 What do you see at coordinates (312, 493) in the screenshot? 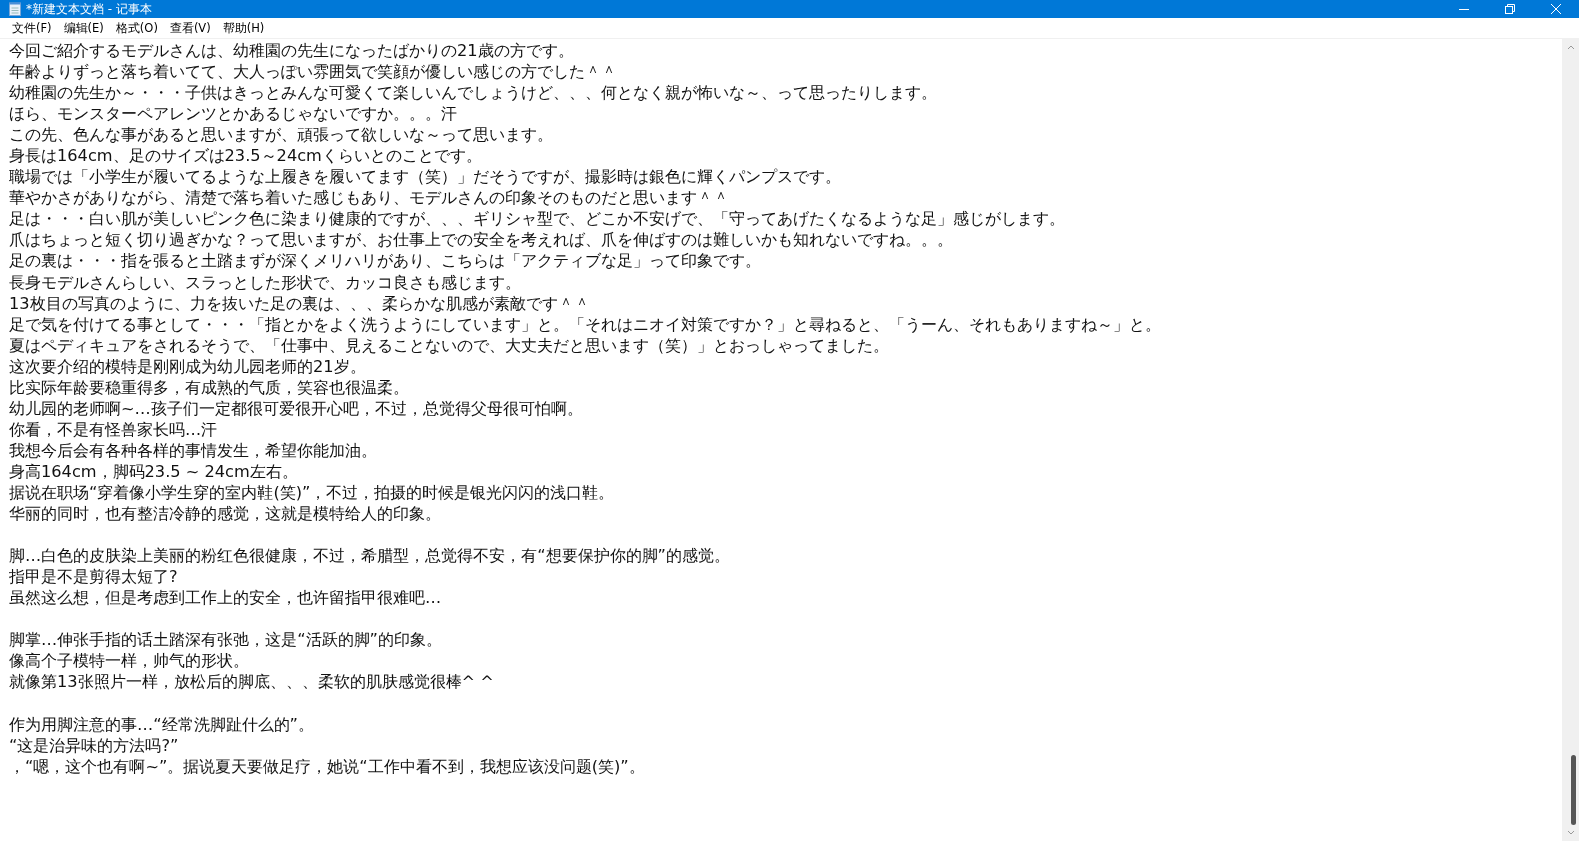
I see `text-line: 据说在职场“穿着像小学生穿的室内鞋(笑)”，不过，拍摄的时候是银光闪闪的浅口鞋。` at bounding box center [312, 493].